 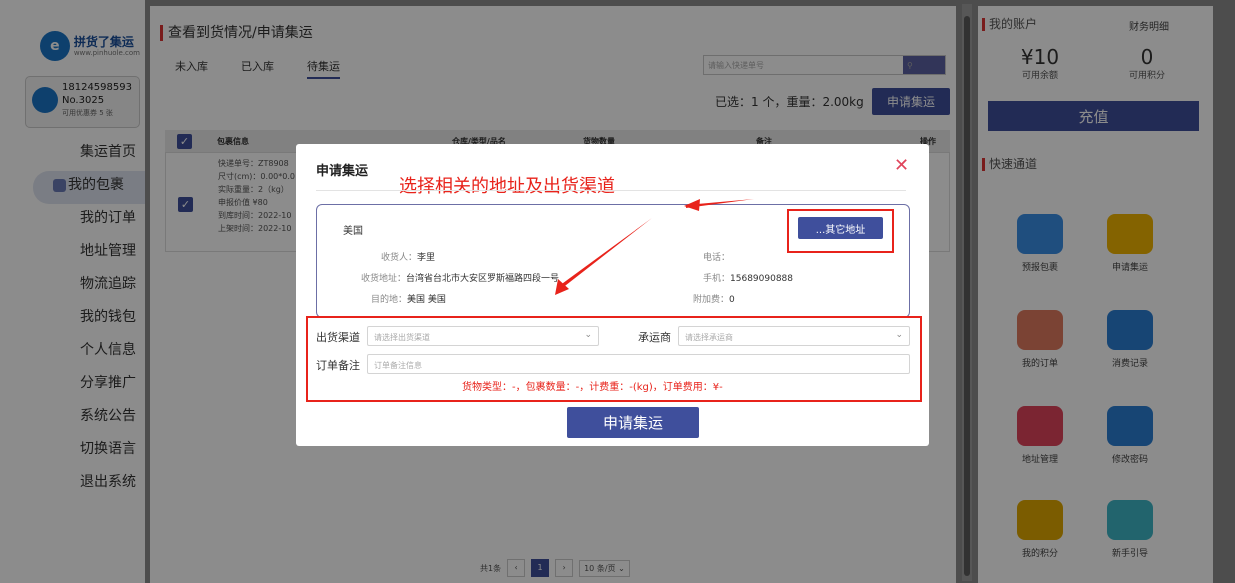 What do you see at coordinates (483, 336) in the screenshot?
I see `channel-select: 请选择出货渠道 ⌄` at bounding box center [483, 336].